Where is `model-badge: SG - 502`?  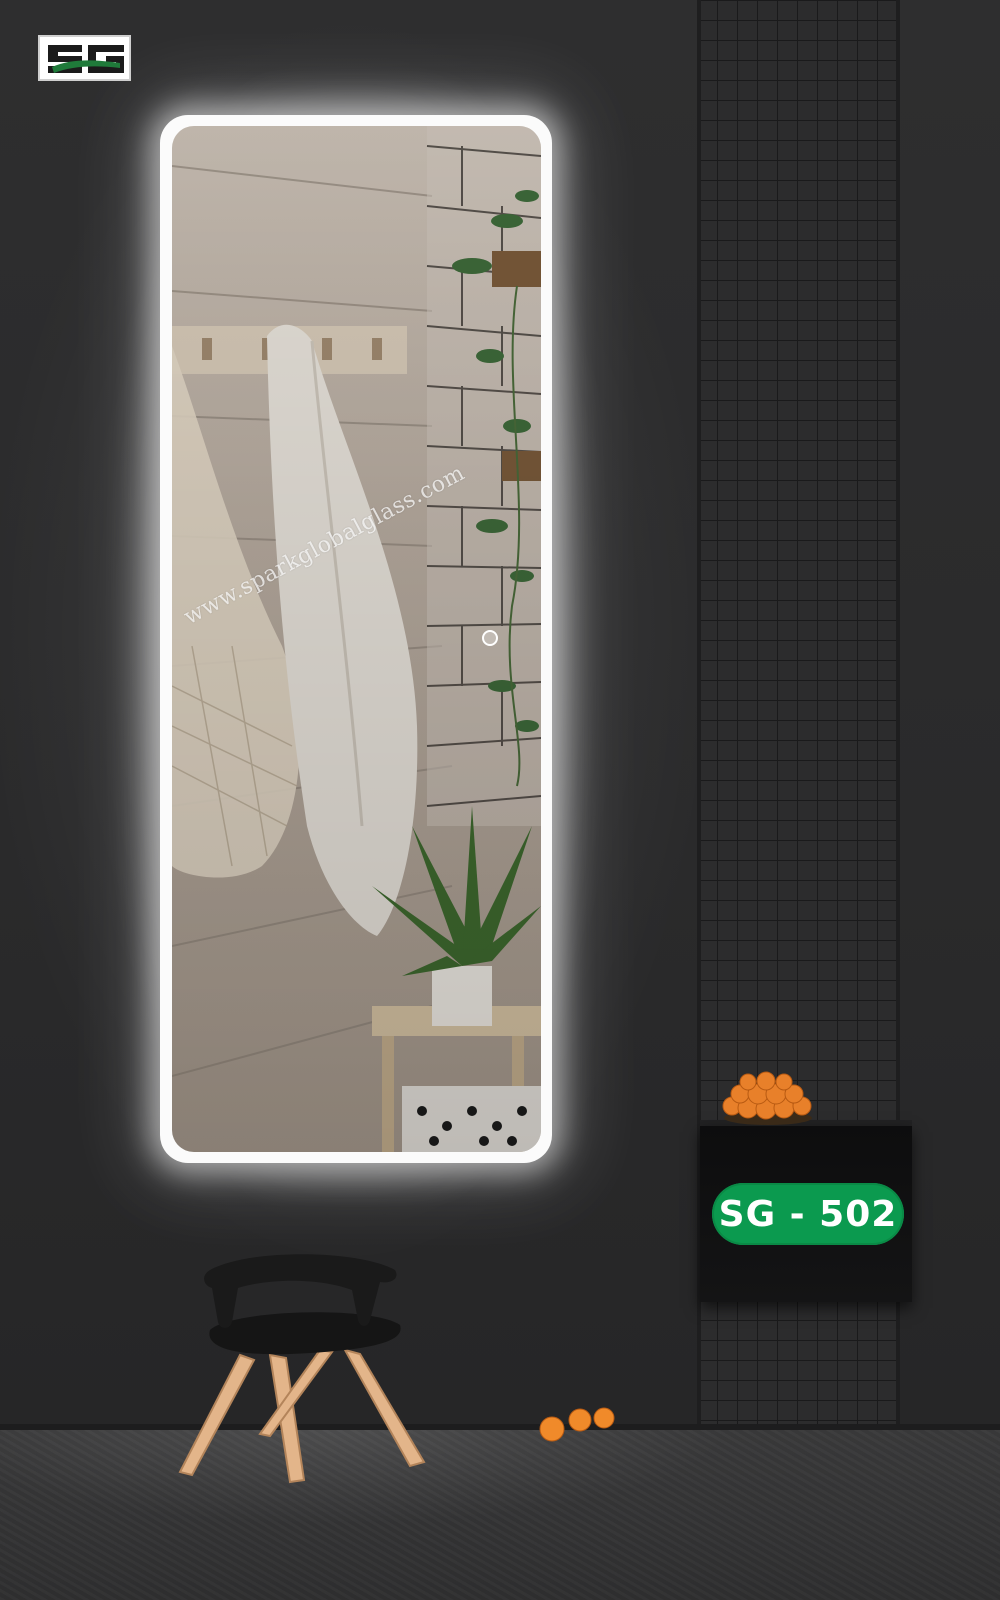 model-badge: SG - 502 is located at coordinates (808, 1214).